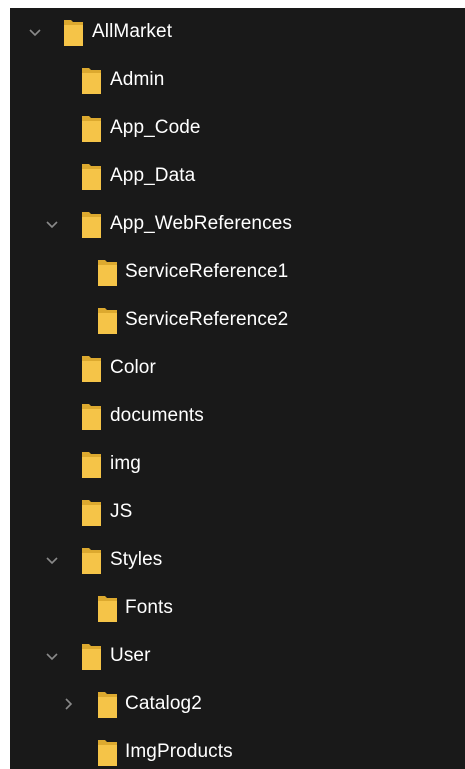 Image resolution: width=465 pixels, height=769 pixels. What do you see at coordinates (237, 656) in the screenshot?
I see `tree-item-user: User` at bounding box center [237, 656].